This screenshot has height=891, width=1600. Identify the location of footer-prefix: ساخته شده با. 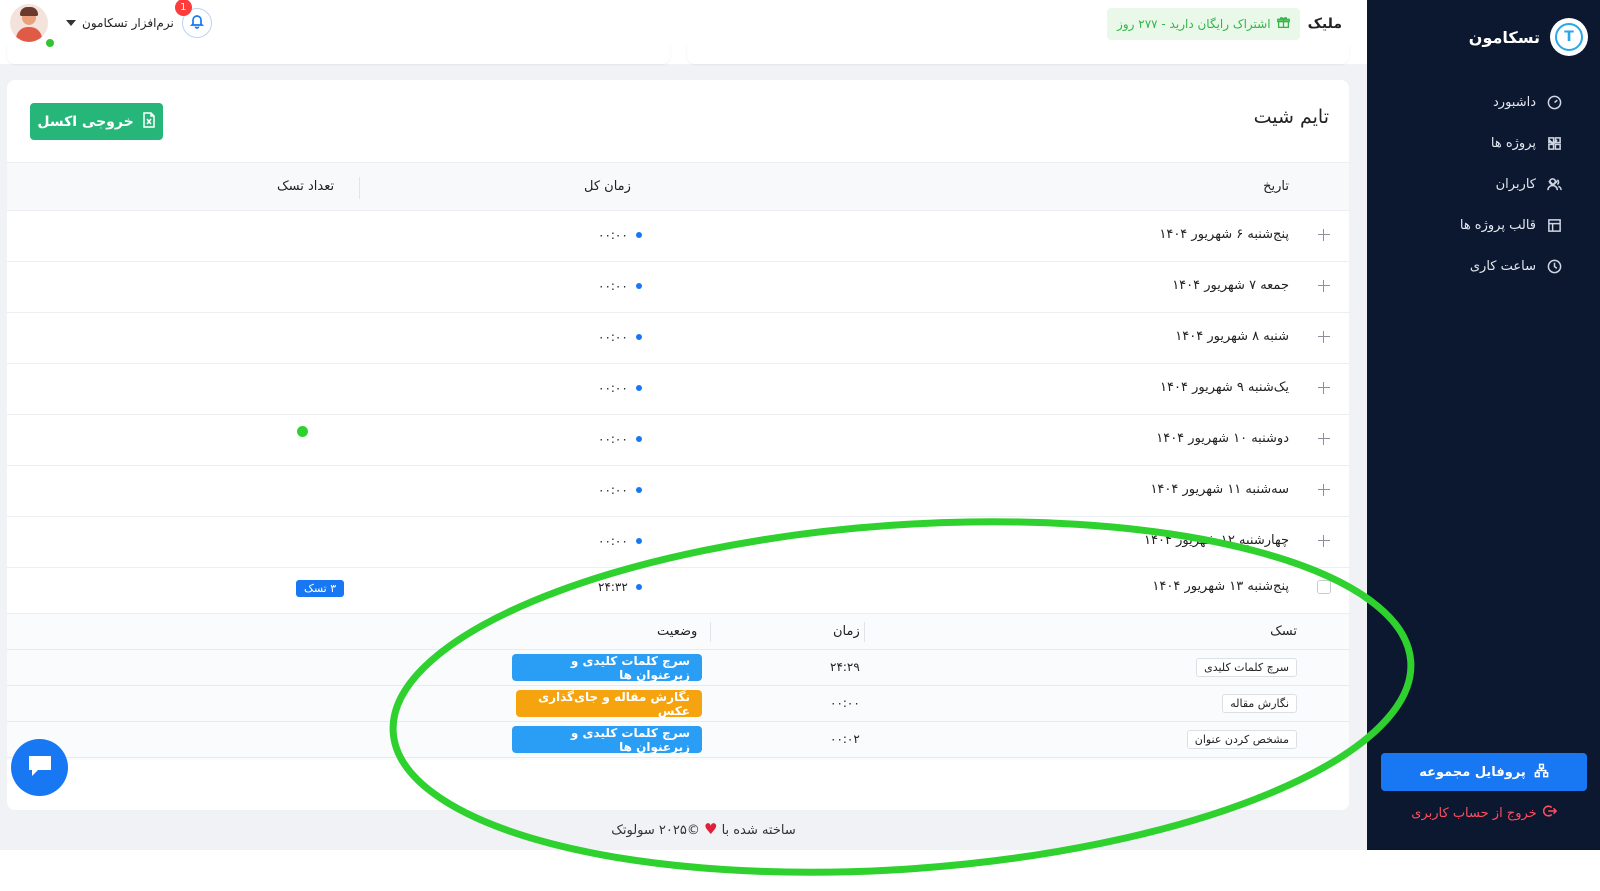
(758, 830).